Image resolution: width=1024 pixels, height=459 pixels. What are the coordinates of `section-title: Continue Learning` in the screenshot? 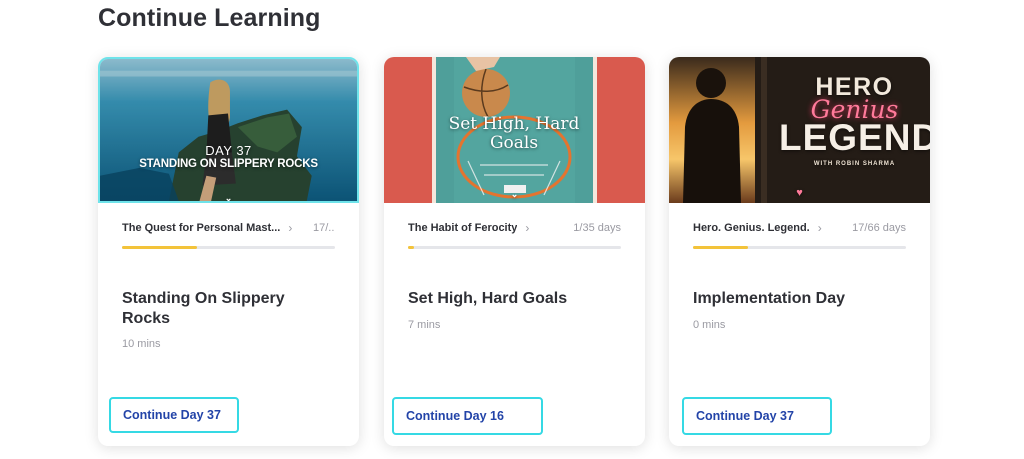 It's located at (209, 18).